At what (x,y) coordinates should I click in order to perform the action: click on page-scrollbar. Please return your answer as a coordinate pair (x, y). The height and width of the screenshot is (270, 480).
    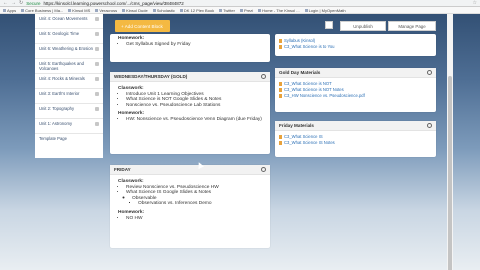
    Looking at the image, I should click on (450, 142).